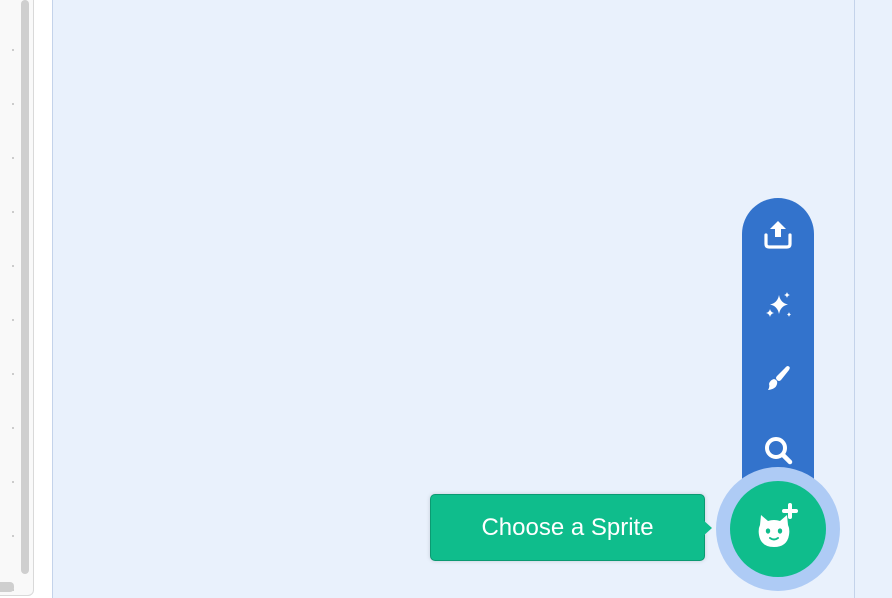  Describe the element at coordinates (25, 287) in the screenshot. I see `vertical-scrollbar` at that location.